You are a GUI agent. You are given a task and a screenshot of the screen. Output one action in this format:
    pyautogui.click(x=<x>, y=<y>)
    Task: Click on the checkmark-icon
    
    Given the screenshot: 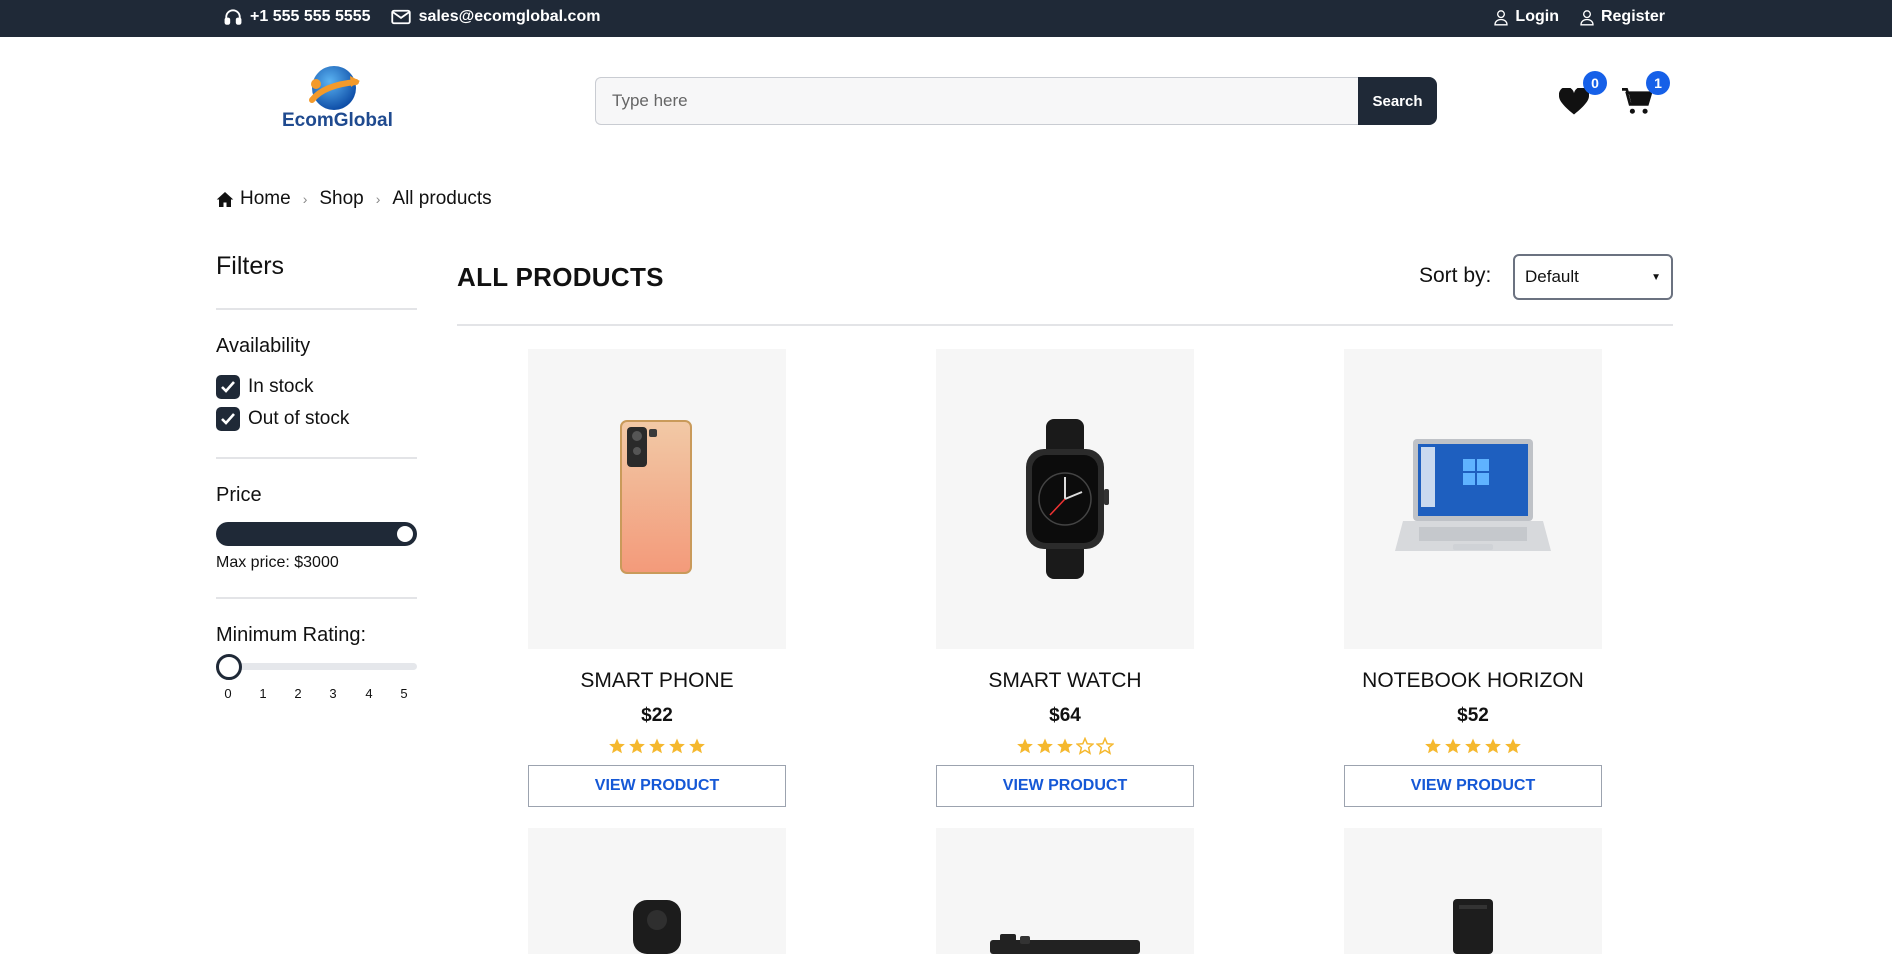 What is the action you would take?
    pyautogui.click(x=228, y=387)
    